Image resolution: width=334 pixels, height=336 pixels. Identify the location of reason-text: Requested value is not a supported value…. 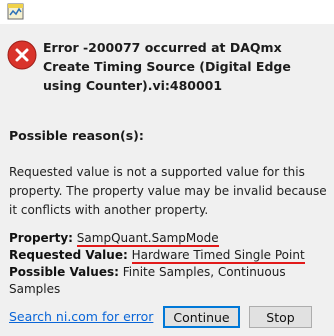
(168, 191).